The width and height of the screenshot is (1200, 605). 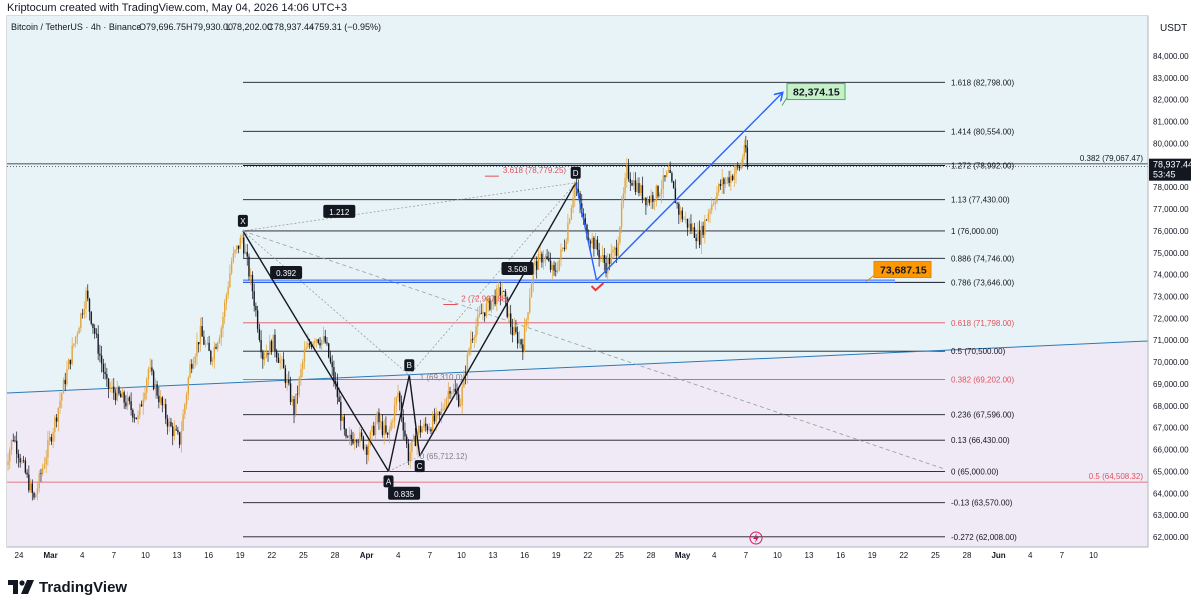 I want to click on footer: TradingView, so click(x=600, y=585).